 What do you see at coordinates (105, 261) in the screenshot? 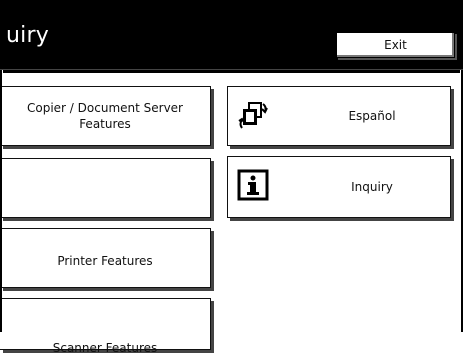
I see `printer-features-label: Printer Features` at bounding box center [105, 261].